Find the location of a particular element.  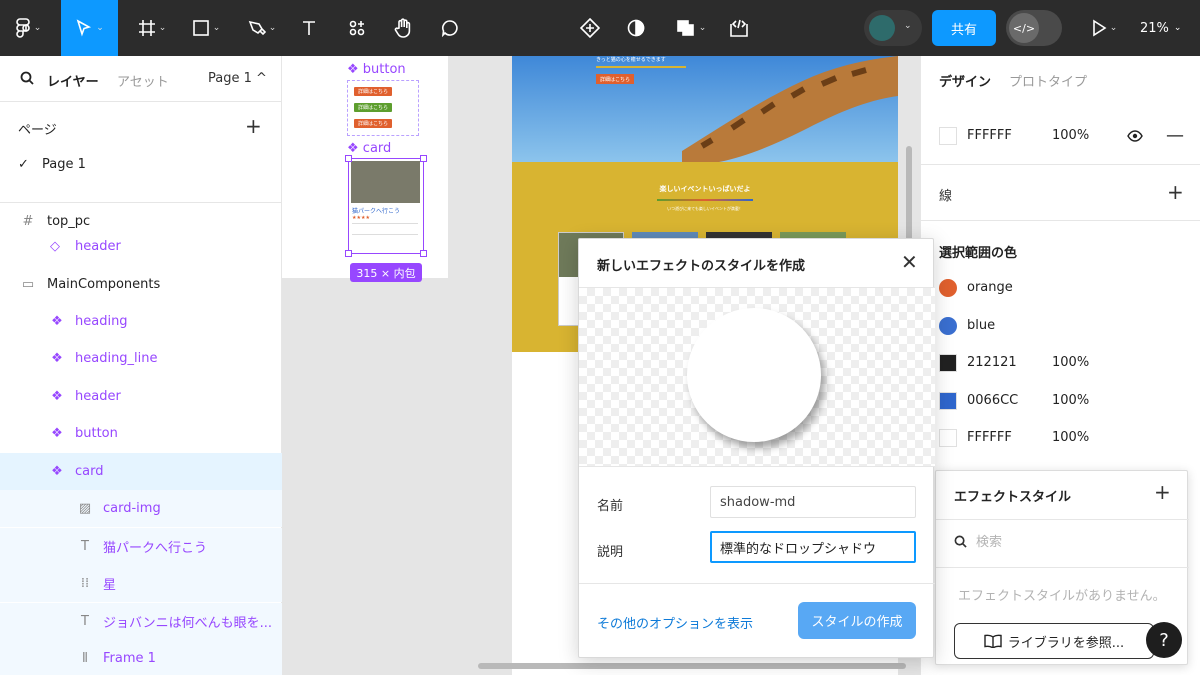

remove-fill-button: — is located at coordinates (1175, 135).